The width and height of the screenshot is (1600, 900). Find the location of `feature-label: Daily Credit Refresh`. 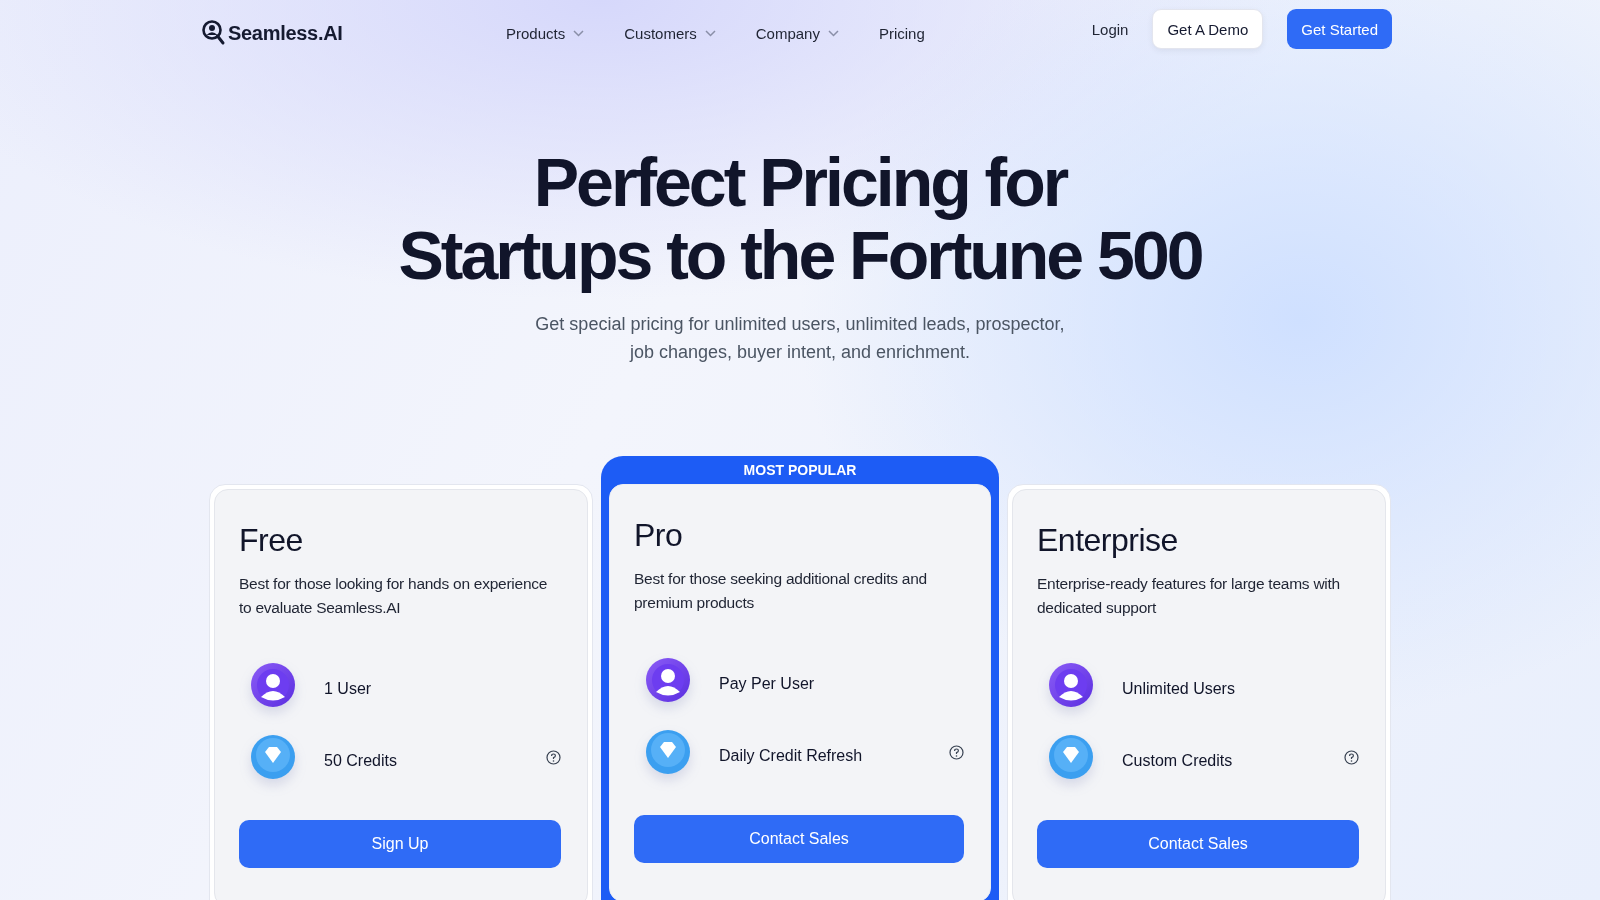

feature-label: Daily Credit Refresh is located at coordinates (791, 755).